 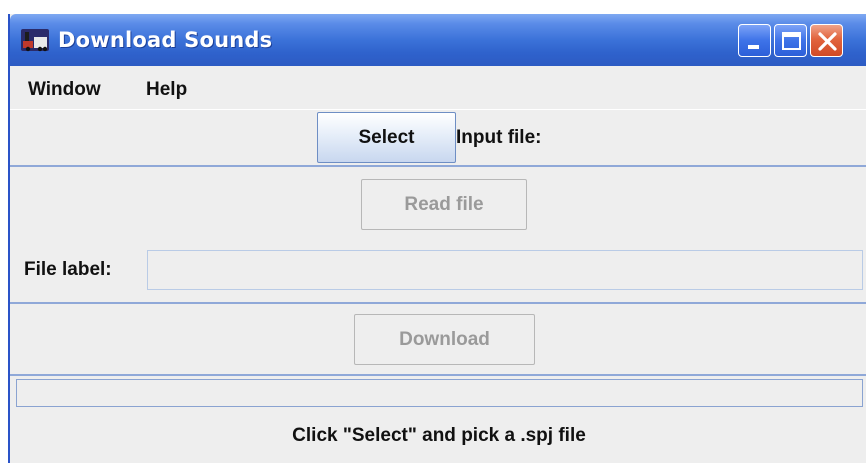 I want to click on progress-bar, so click(x=439, y=393).